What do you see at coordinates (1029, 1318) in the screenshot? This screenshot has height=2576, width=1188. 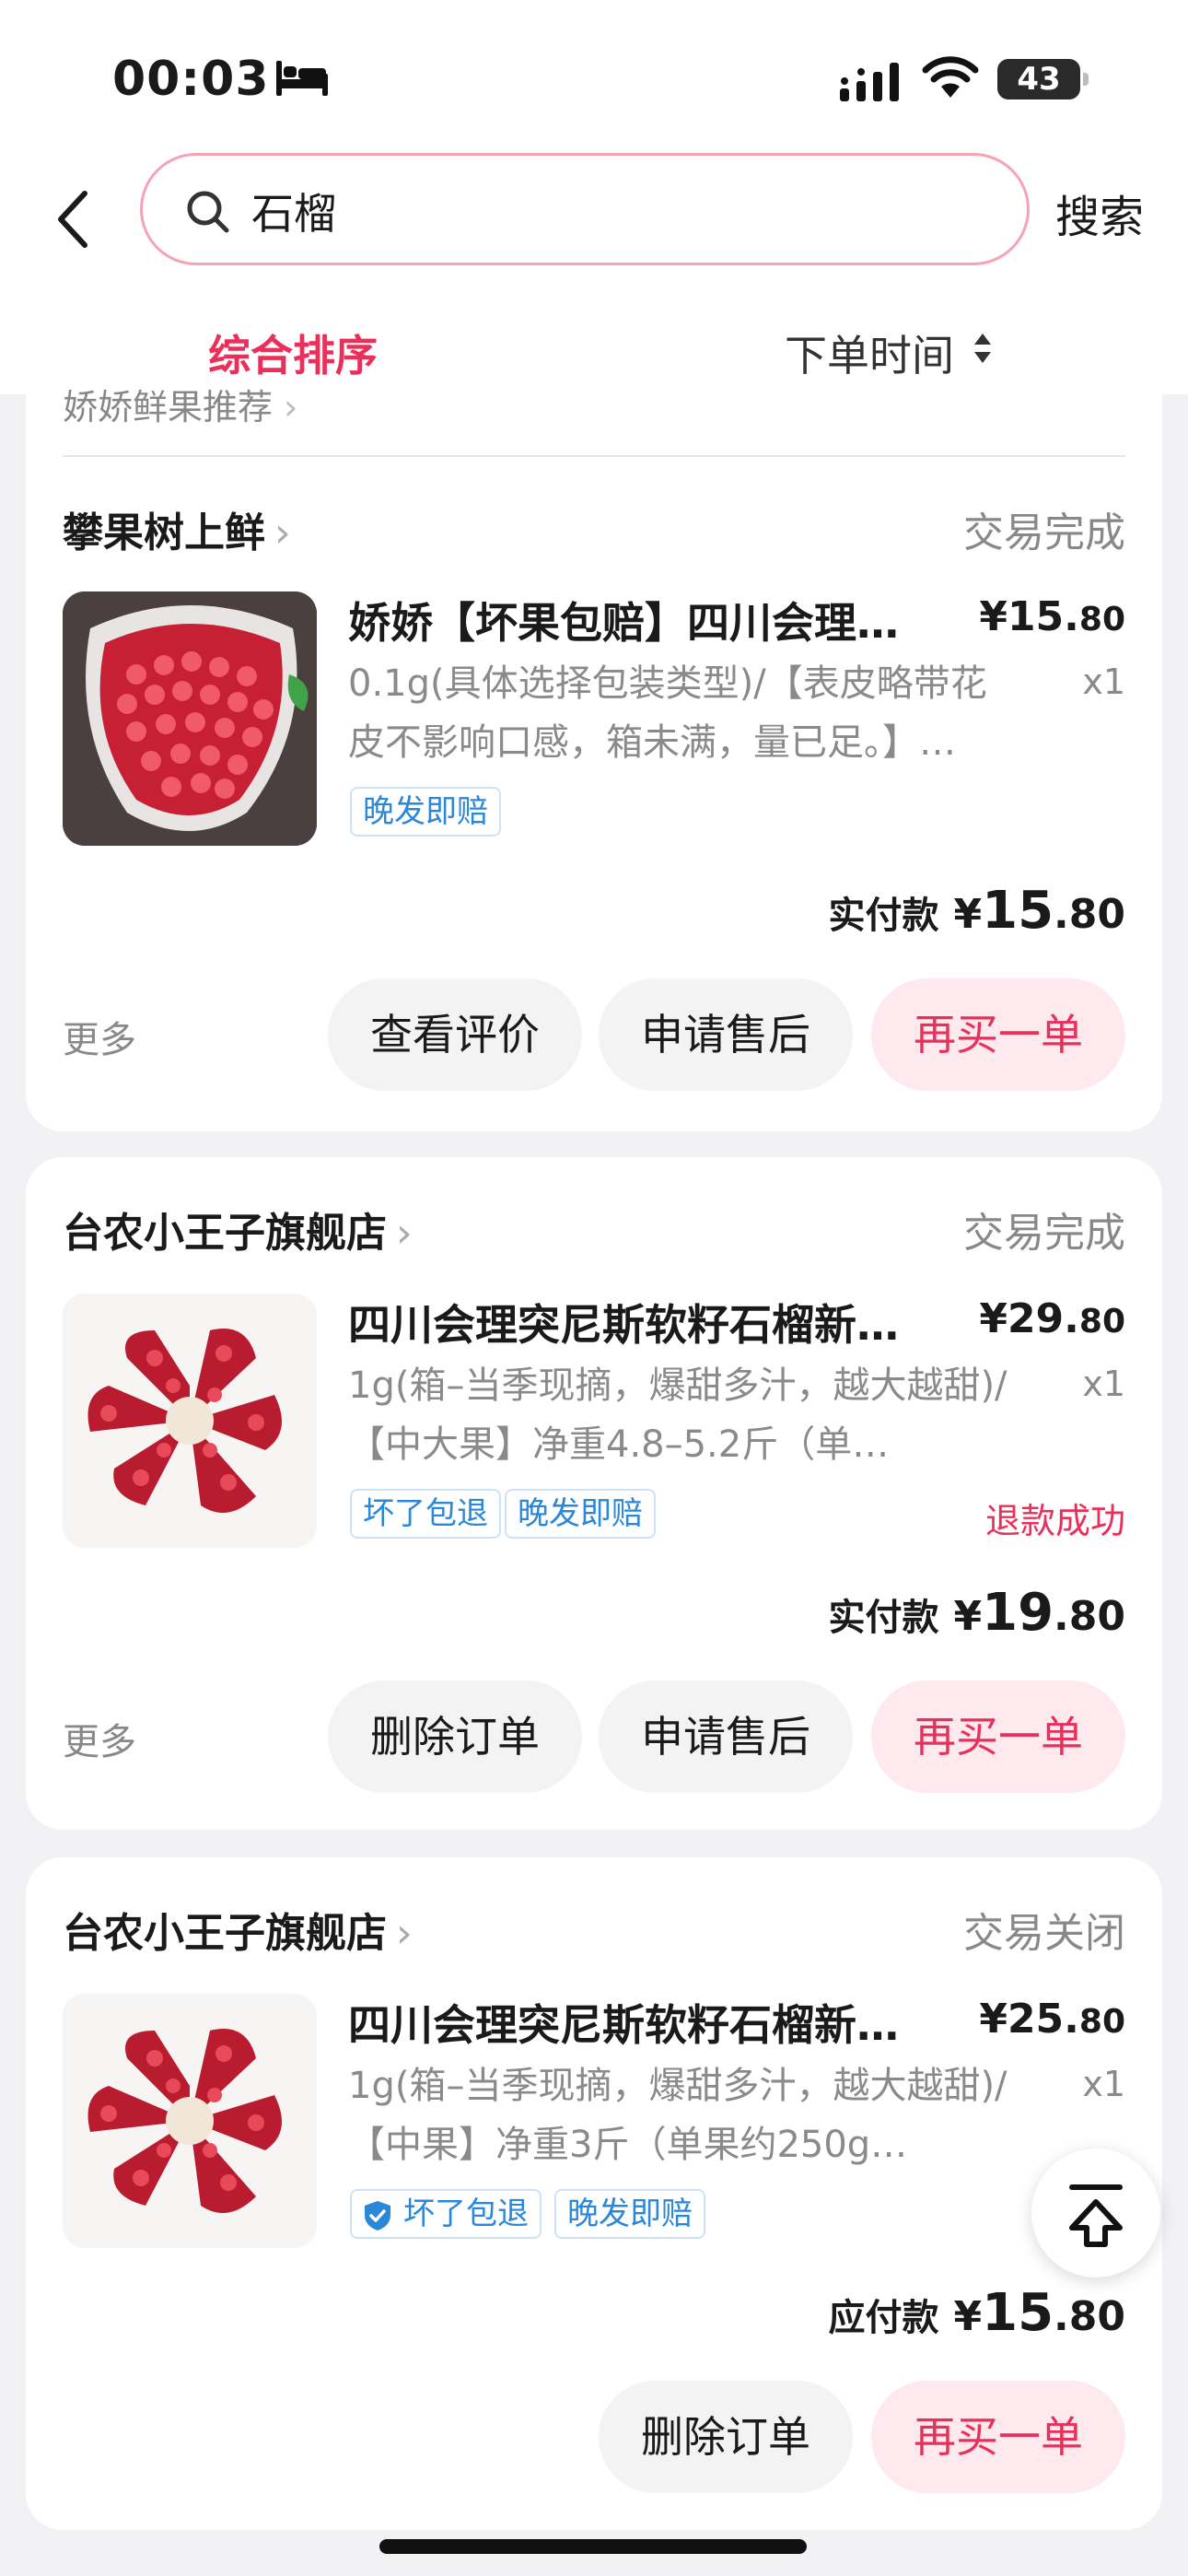 I see `price-integer: ¥29.` at bounding box center [1029, 1318].